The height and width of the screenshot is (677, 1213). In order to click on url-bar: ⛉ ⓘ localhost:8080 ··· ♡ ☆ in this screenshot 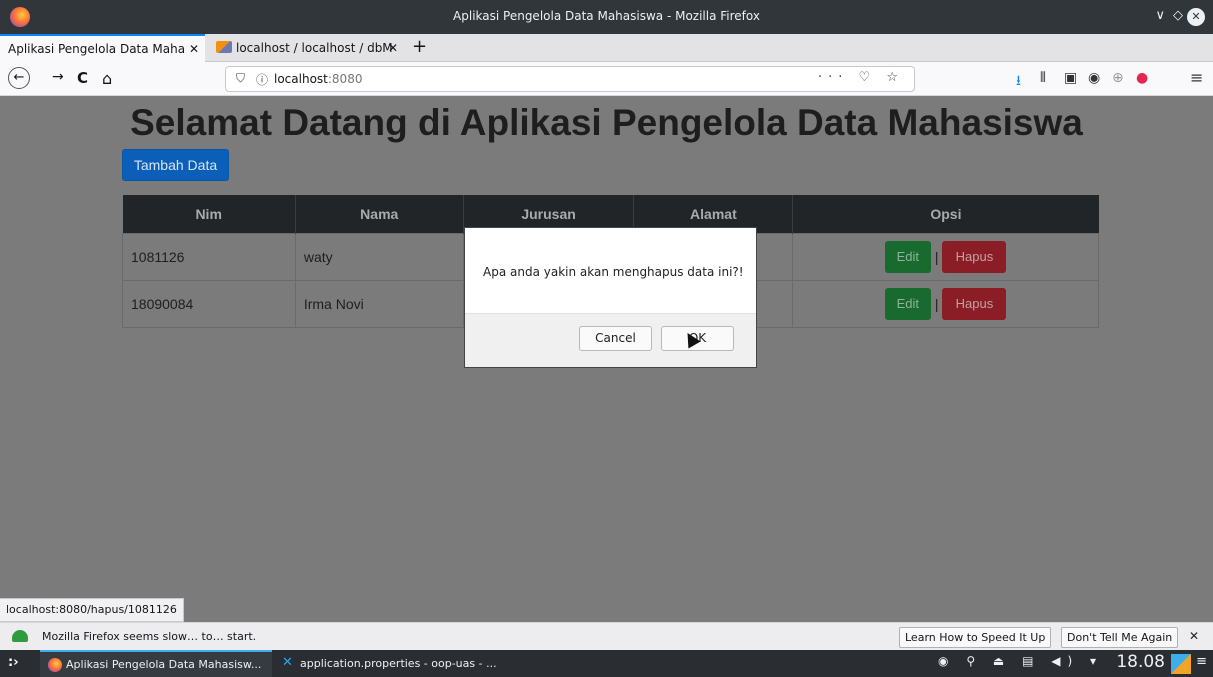, I will do `click(570, 79)`.